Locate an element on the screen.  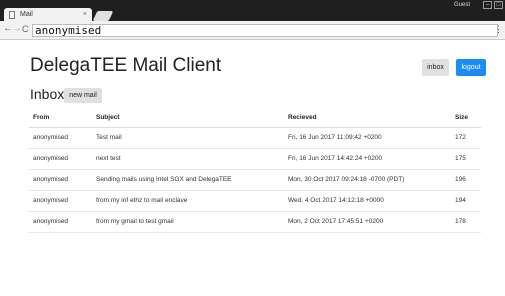
browser-titlebar: Mail × Guest – □ is located at coordinates (252, 11).